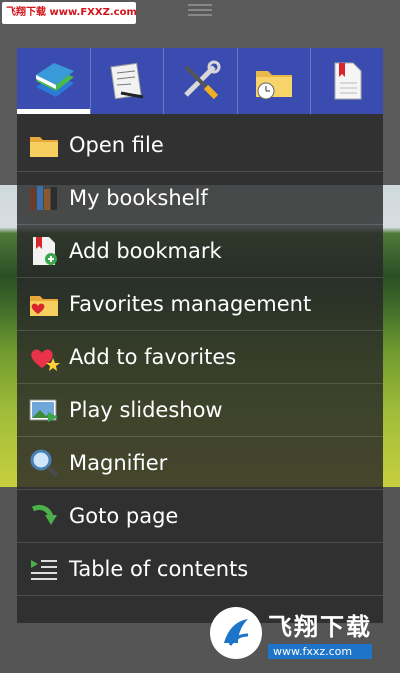 The width and height of the screenshot is (400, 673). I want to click on tools-icon, so click(202, 80).